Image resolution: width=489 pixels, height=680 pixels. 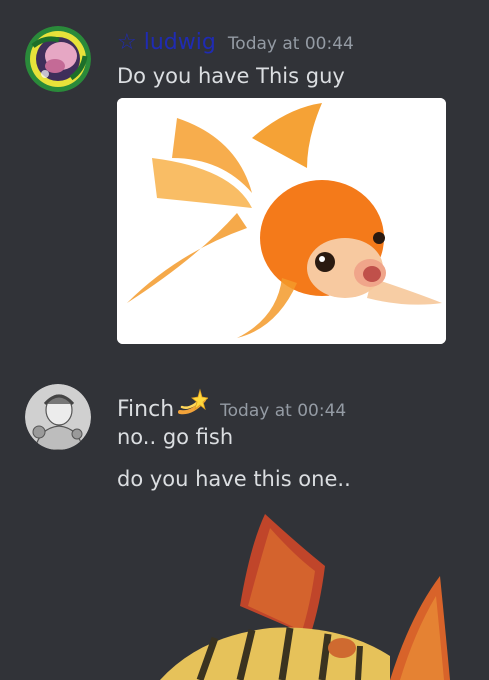 I want to click on user-avatar-ludwig, so click(x=58, y=59).